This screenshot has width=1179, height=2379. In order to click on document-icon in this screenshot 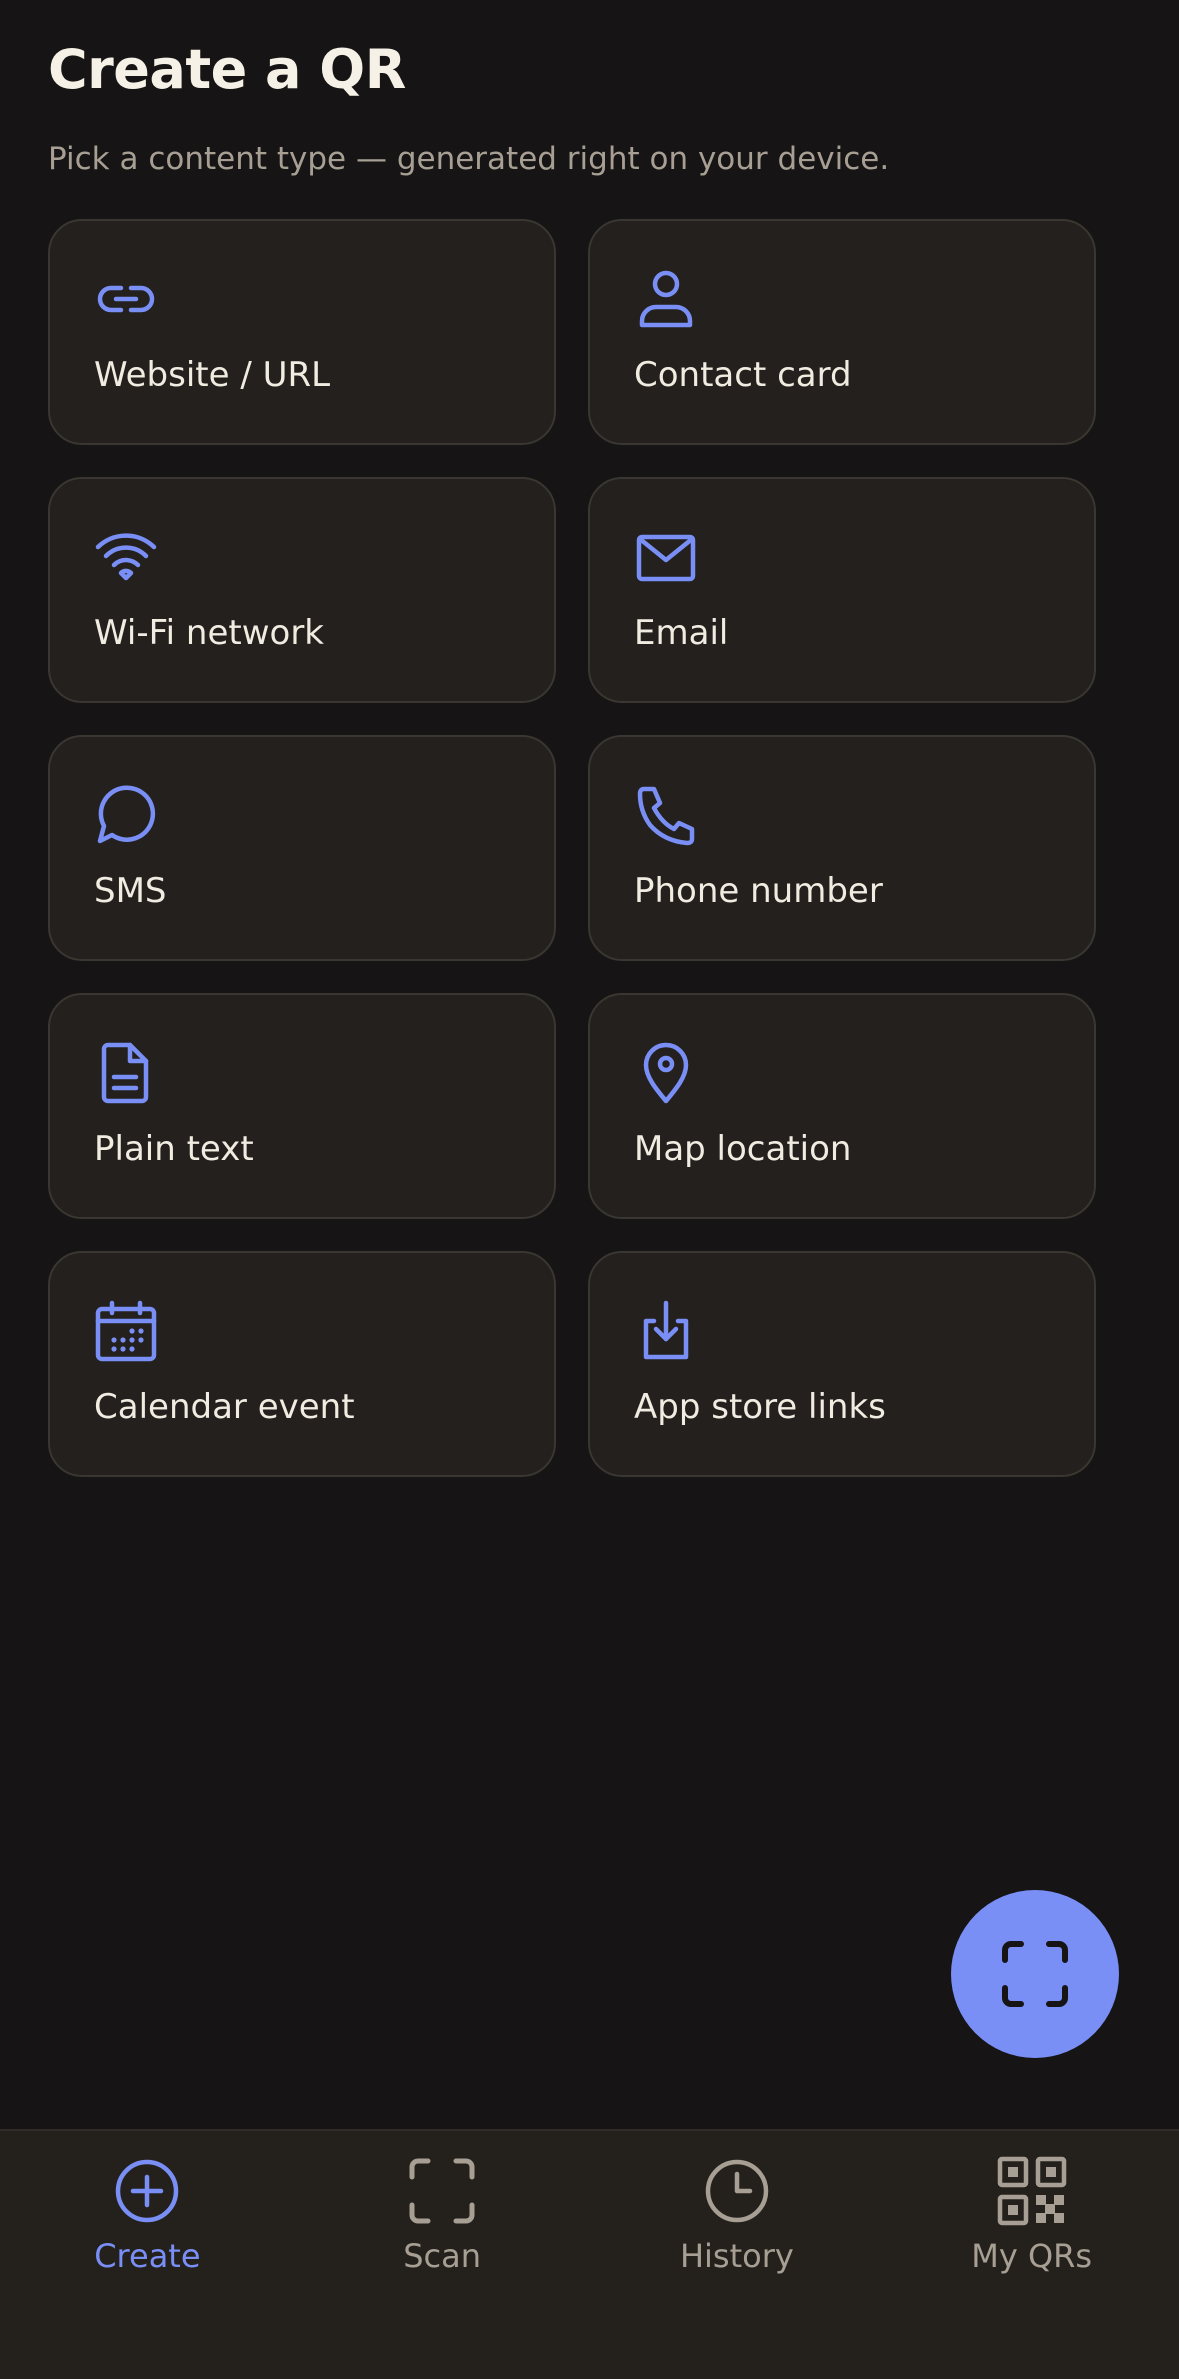, I will do `click(126, 1073)`.